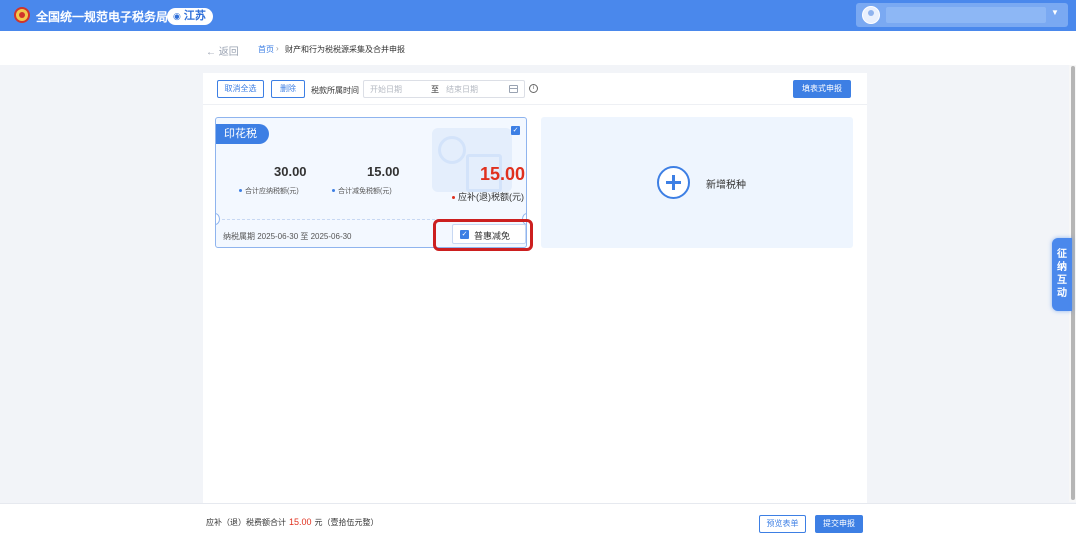  Describe the element at coordinates (218, 219) in the screenshot. I see `card-notch-left` at that location.